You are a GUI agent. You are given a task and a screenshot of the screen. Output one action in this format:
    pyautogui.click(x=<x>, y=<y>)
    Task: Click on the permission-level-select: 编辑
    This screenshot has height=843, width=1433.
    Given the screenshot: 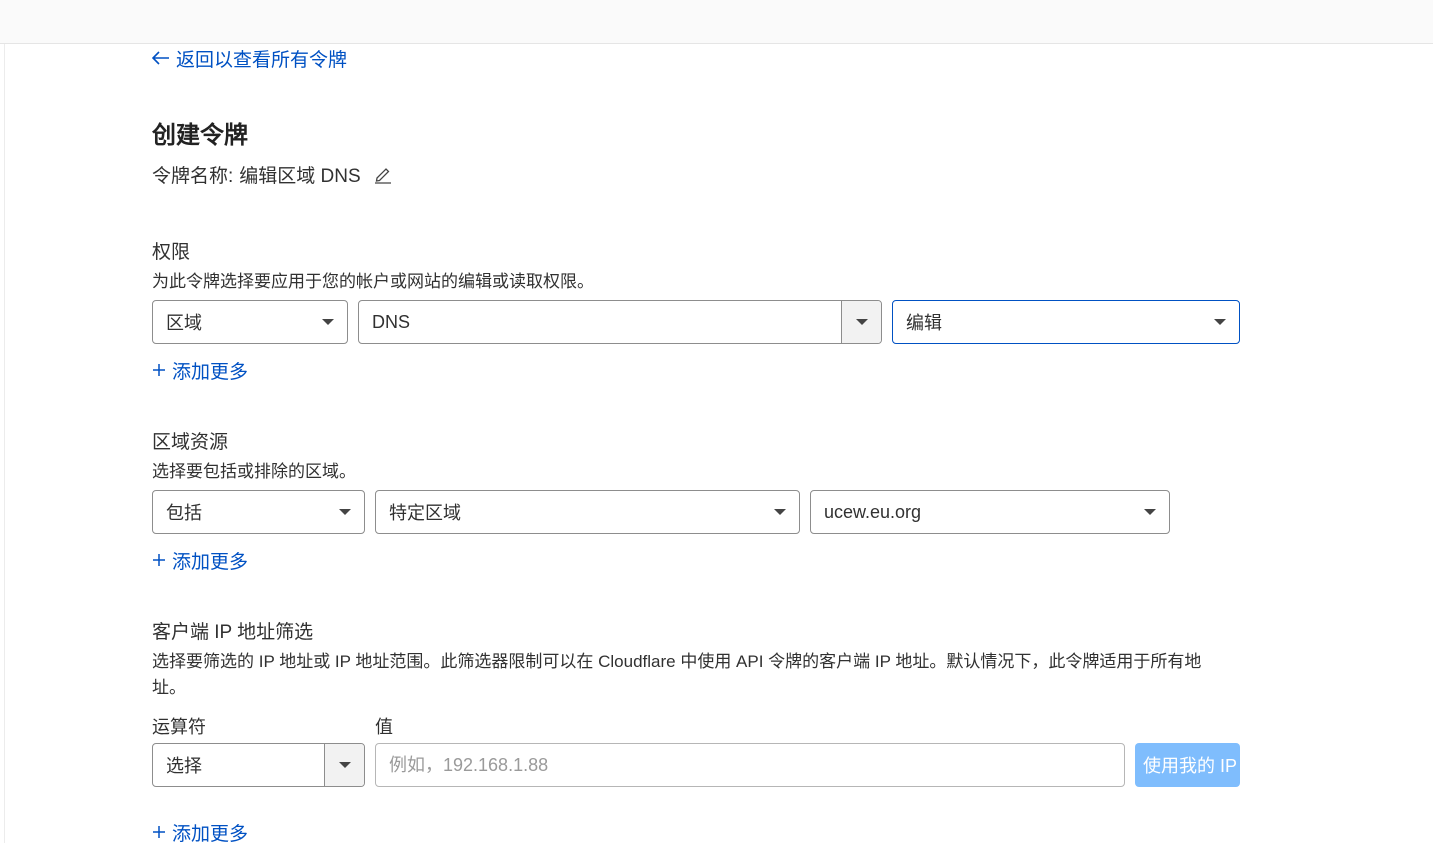 What is the action you would take?
    pyautogui.click(x=1066, y=322)
    